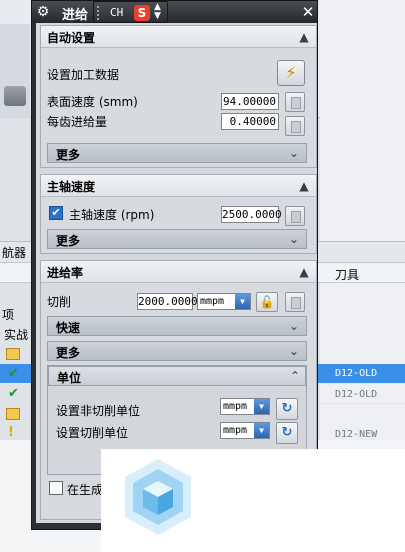 Image resolution: width=405 pixels, height=552 pixels. I want to click on spindle-group: 主轴速度 ▲ ✔ 主轴速度 (rpm) 2500.0000 更多 ⌄, so click(178, 214).